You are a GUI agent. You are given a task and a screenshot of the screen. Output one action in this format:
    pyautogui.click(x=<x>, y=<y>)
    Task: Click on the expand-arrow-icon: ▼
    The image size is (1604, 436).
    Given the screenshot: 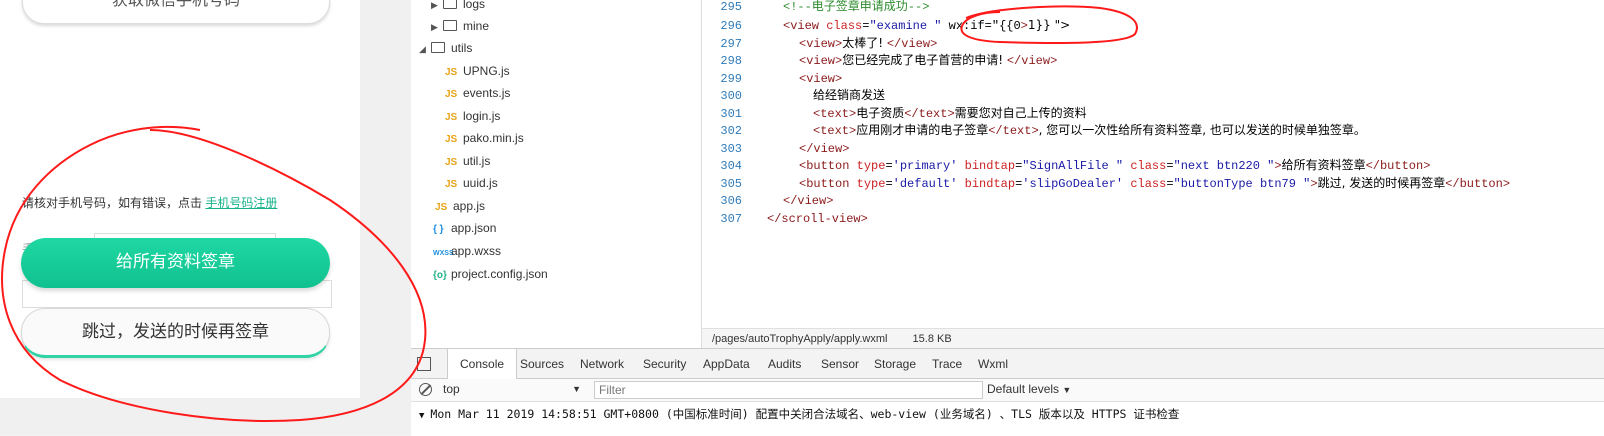 What is the action you would take?
    pyautogui.click(x=421, y=416)
    